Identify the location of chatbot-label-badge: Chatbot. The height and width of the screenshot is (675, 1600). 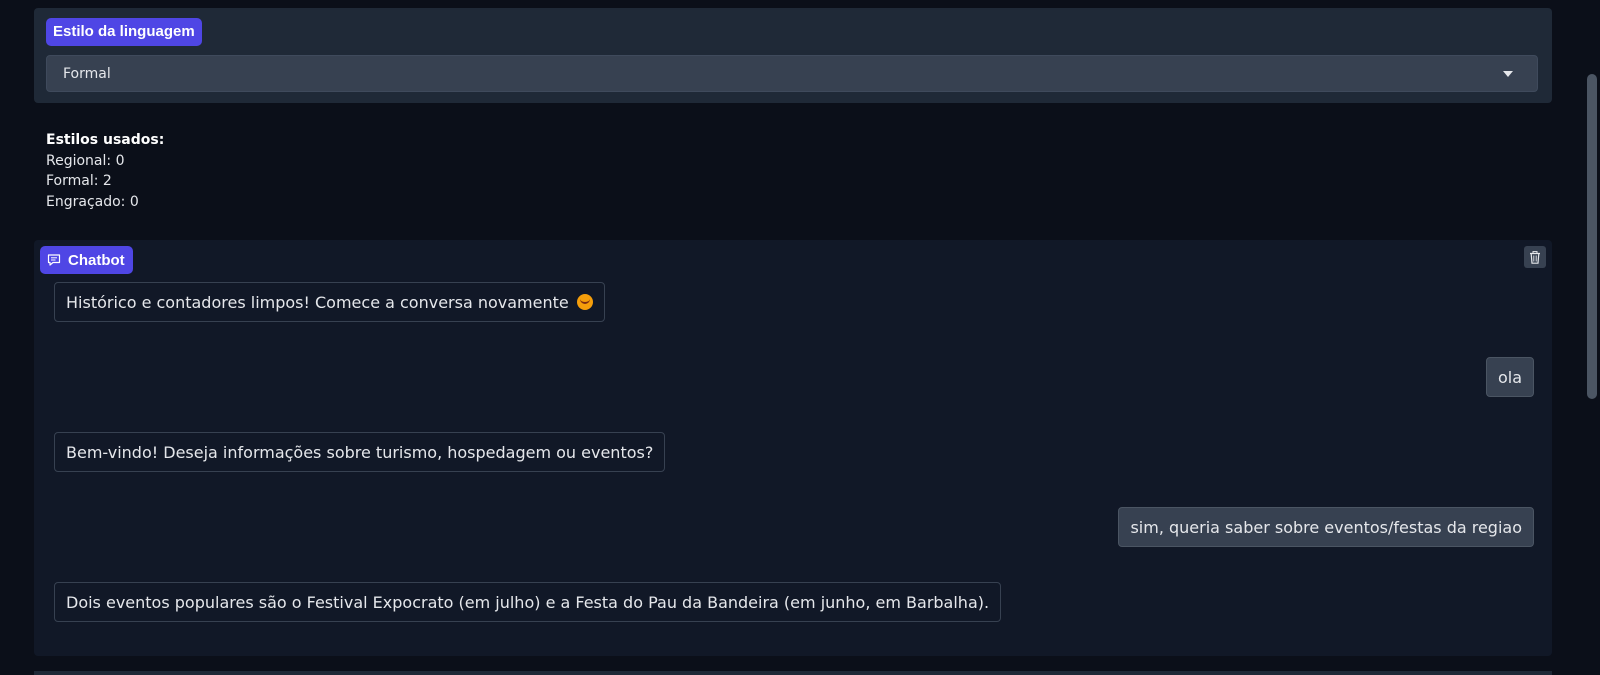
(86, 260).